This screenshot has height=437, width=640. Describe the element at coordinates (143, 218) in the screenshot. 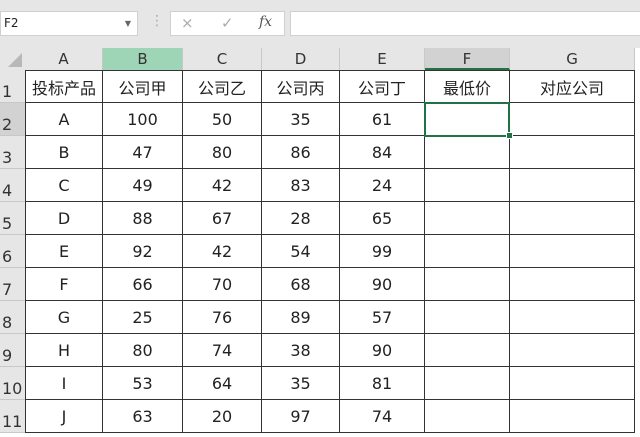

I see `cell-B5: 88` at that location.